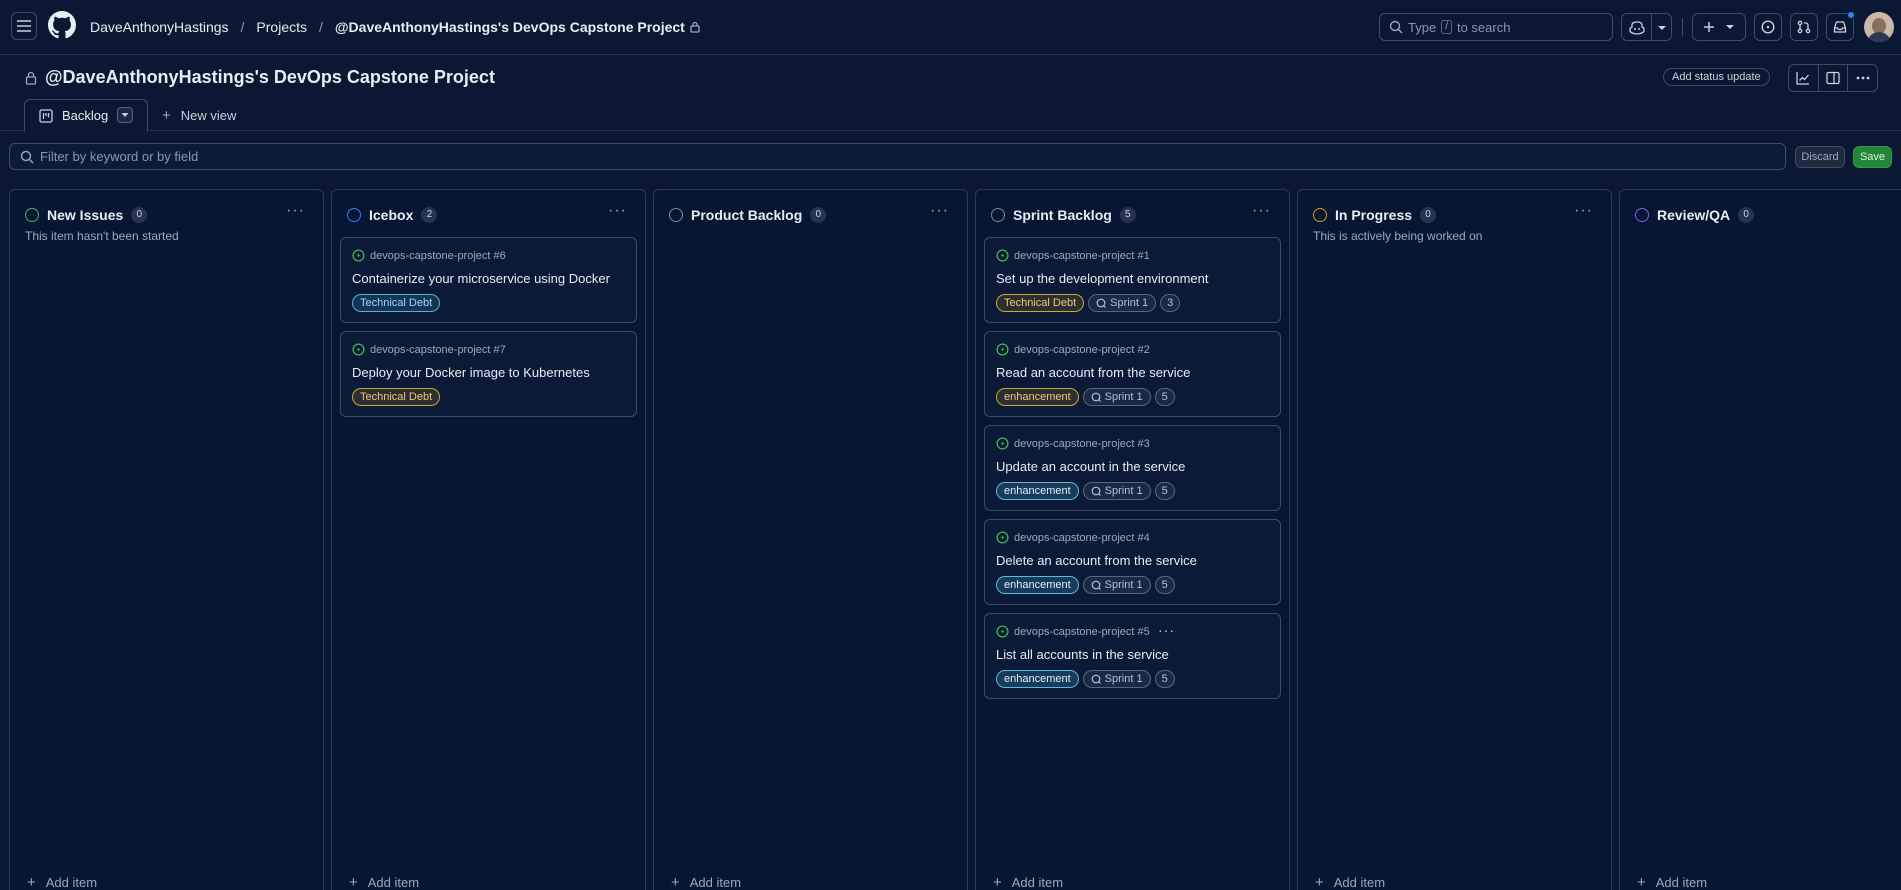 This screenshot has height=890, width=1901. What do you see at coordinates (1398, 236) in the screenshot?
I see `column-description: This is actively being worked on` at bounding box center [1398, 236].